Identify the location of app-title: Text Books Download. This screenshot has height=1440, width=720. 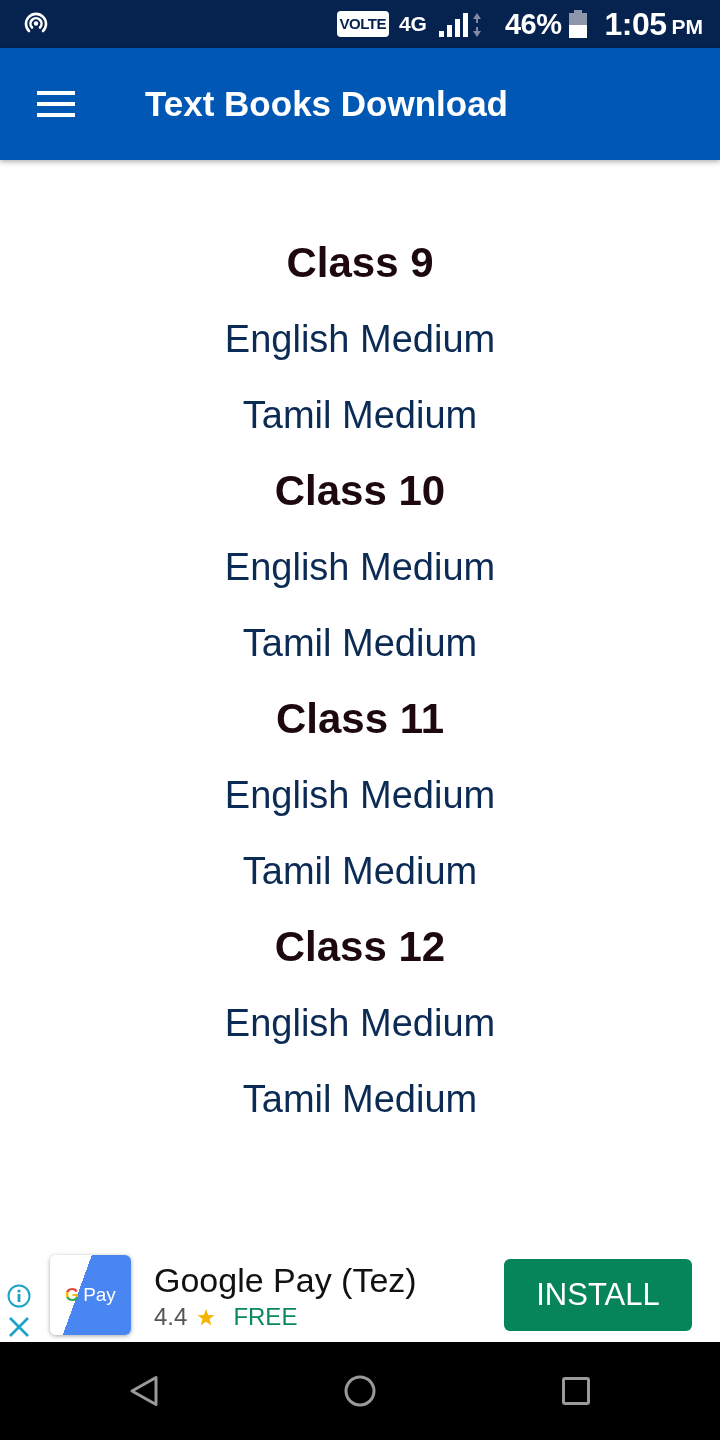
(326, 104).